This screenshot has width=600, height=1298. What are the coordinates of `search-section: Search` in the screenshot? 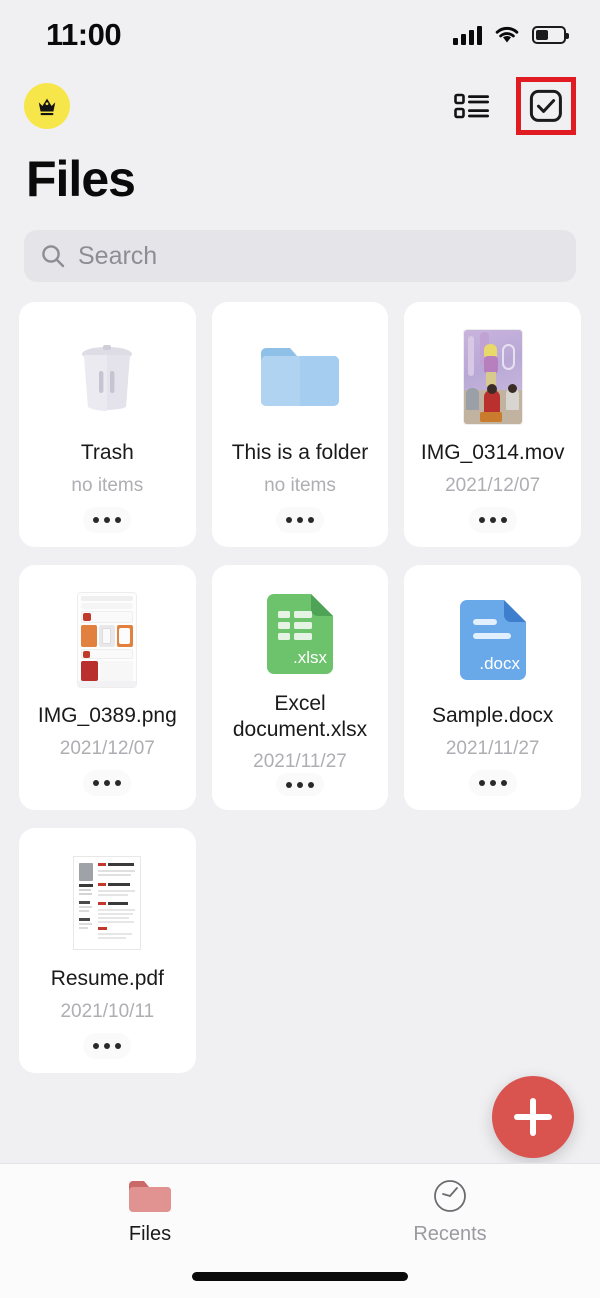 It's located at (300, 245).